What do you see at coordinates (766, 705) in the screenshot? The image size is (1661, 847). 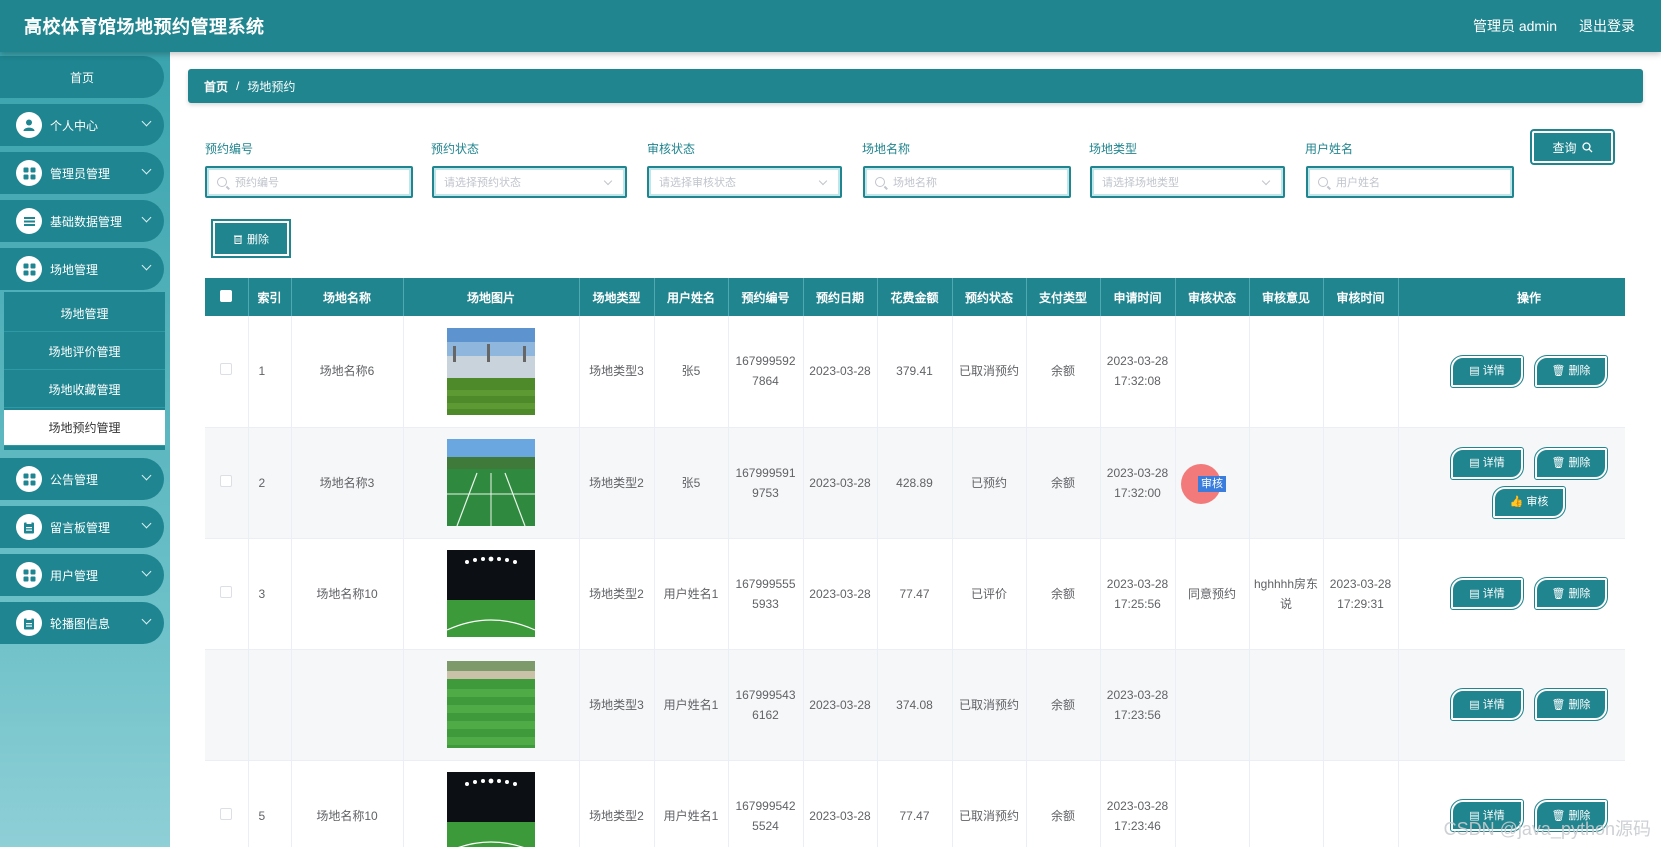 I see `cell-booking-no: 1679995436162` at bounding box center [766, 705].